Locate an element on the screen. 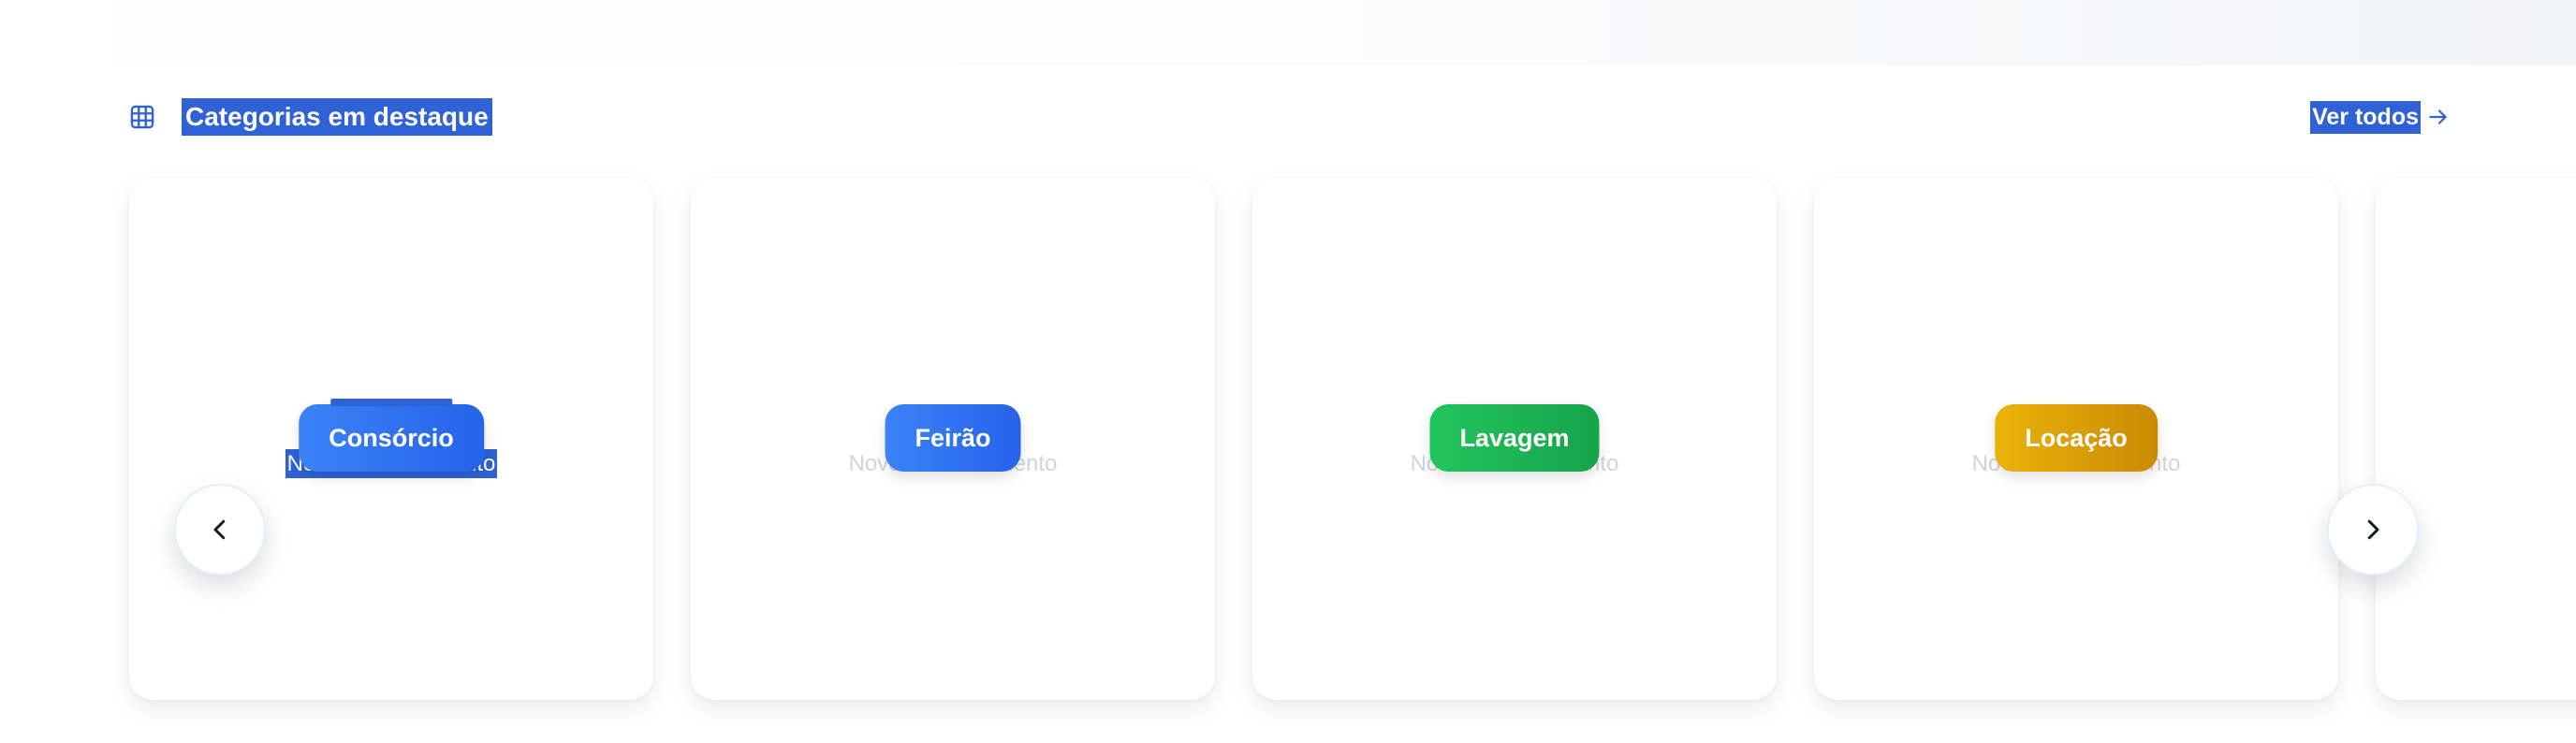 The image size is (2576, 743). category-card: Feirão Novo em andamento is located at coordinates (953, 439).